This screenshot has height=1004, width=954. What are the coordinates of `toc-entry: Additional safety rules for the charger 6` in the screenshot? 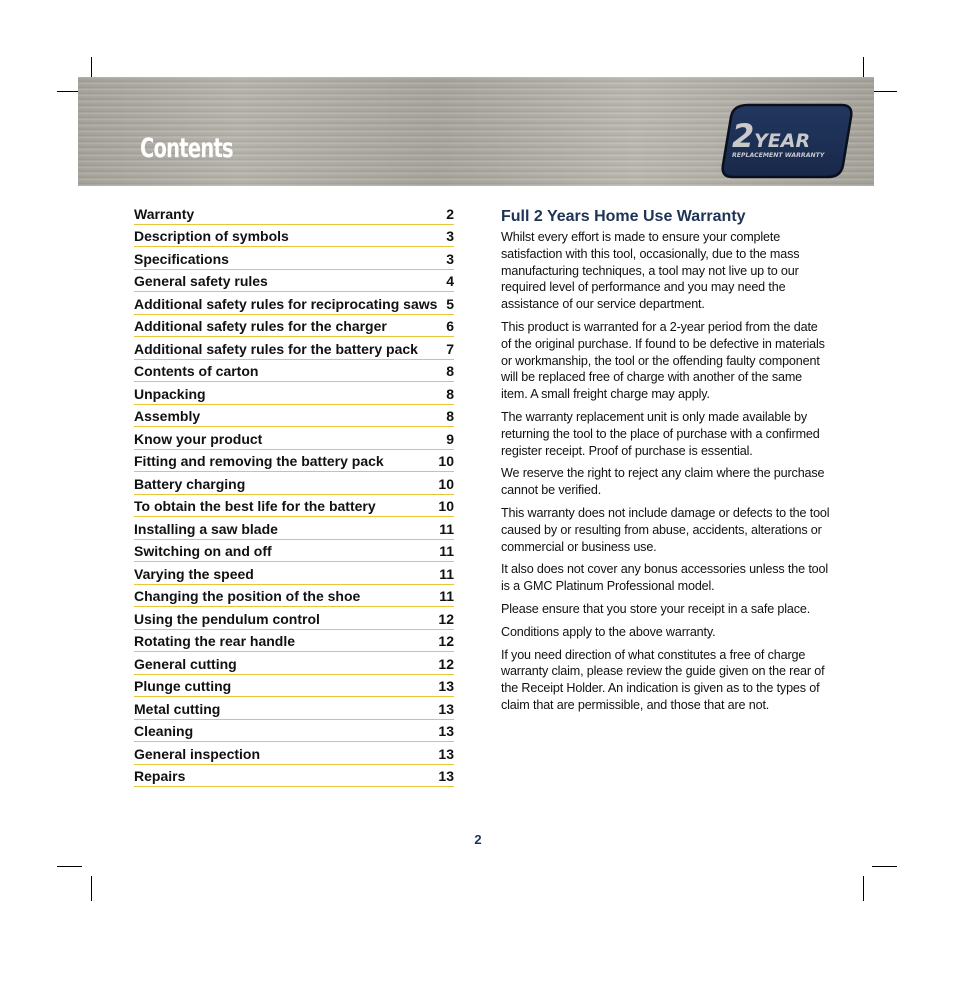 It's located at (294, 326).